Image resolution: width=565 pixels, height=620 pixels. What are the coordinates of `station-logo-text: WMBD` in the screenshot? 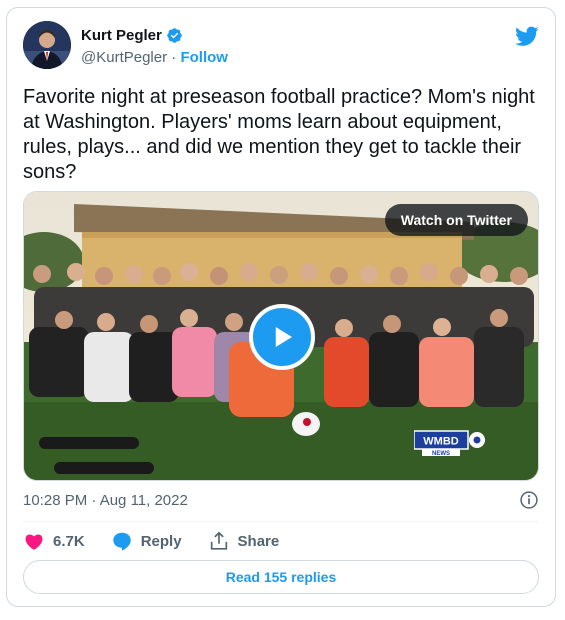 It's located at (440, 442).